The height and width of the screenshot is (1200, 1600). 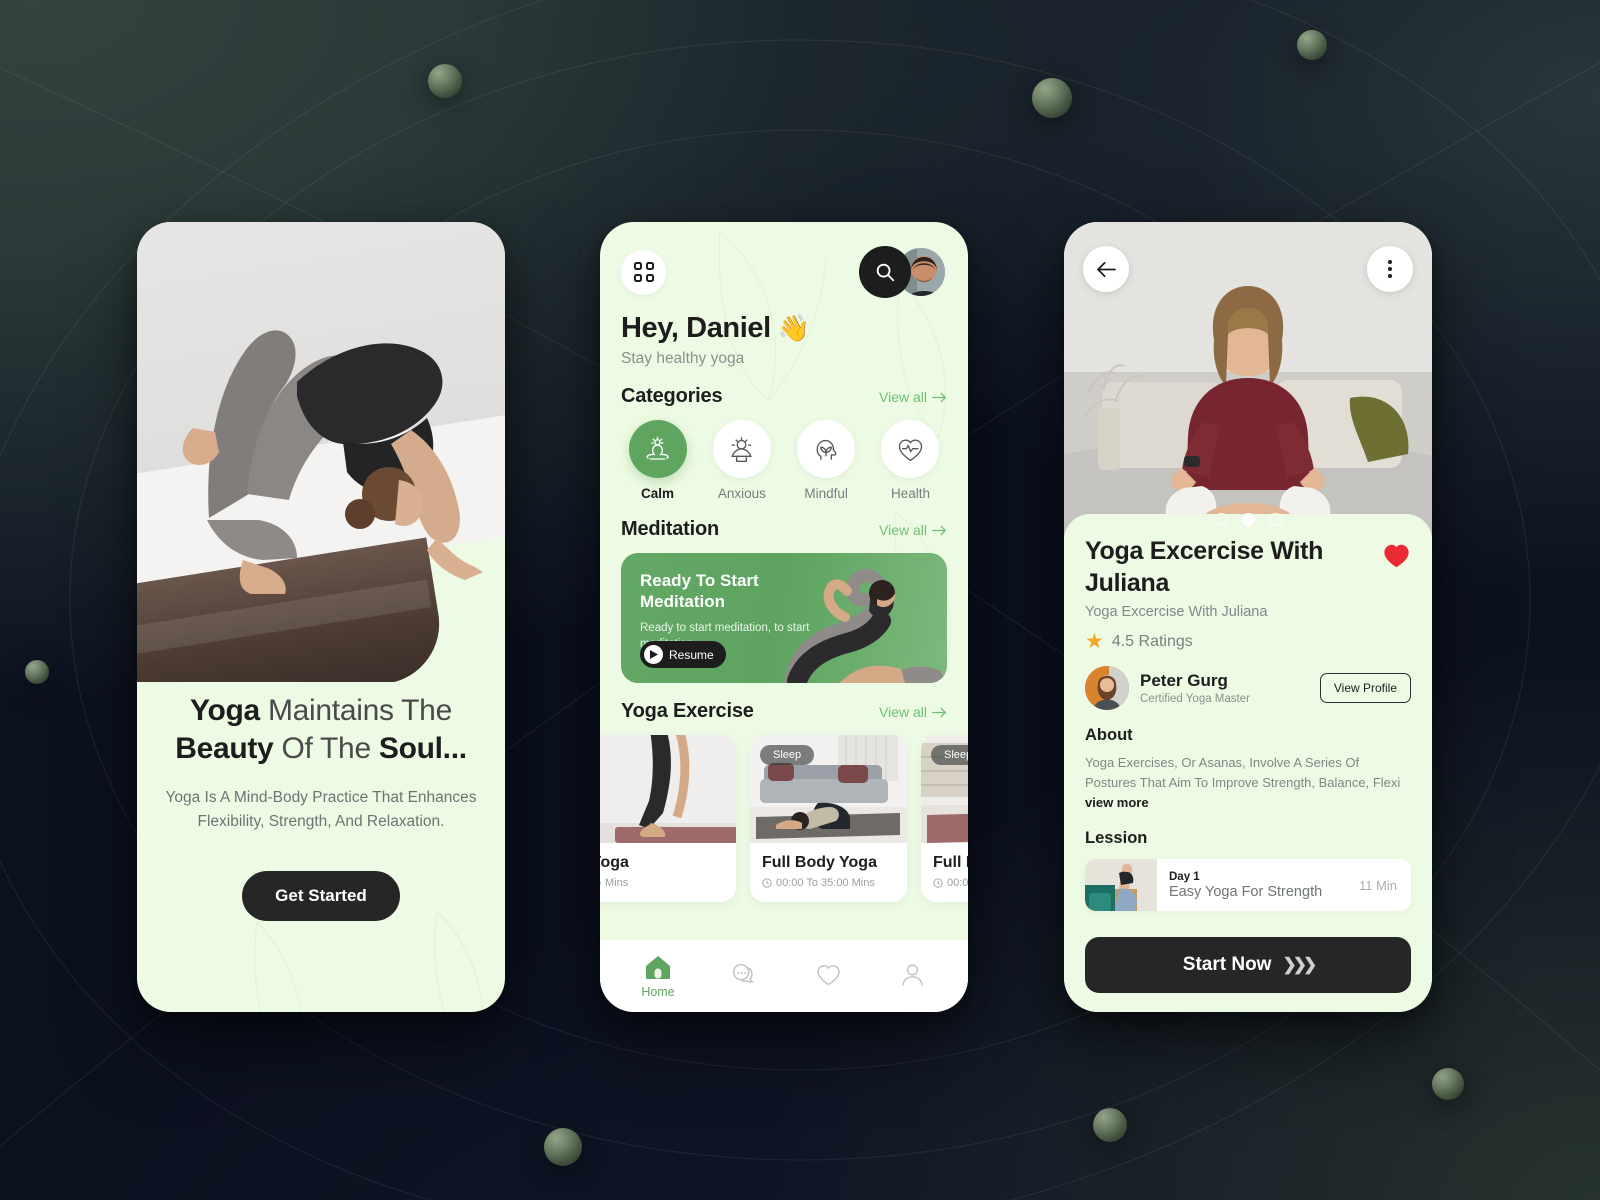 I want to click on carousel-indicator, so click(x=1248, y=519).